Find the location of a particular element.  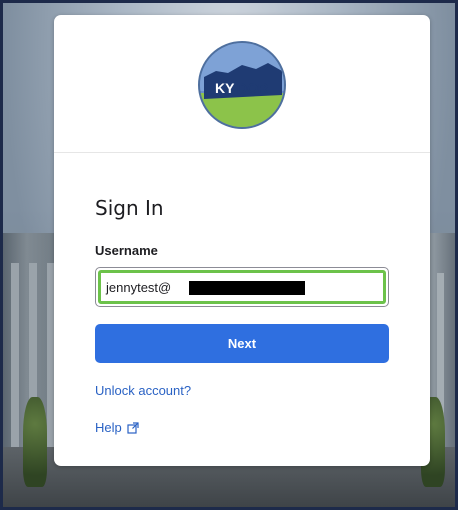

background-tree is located at coordinates (35, 442).